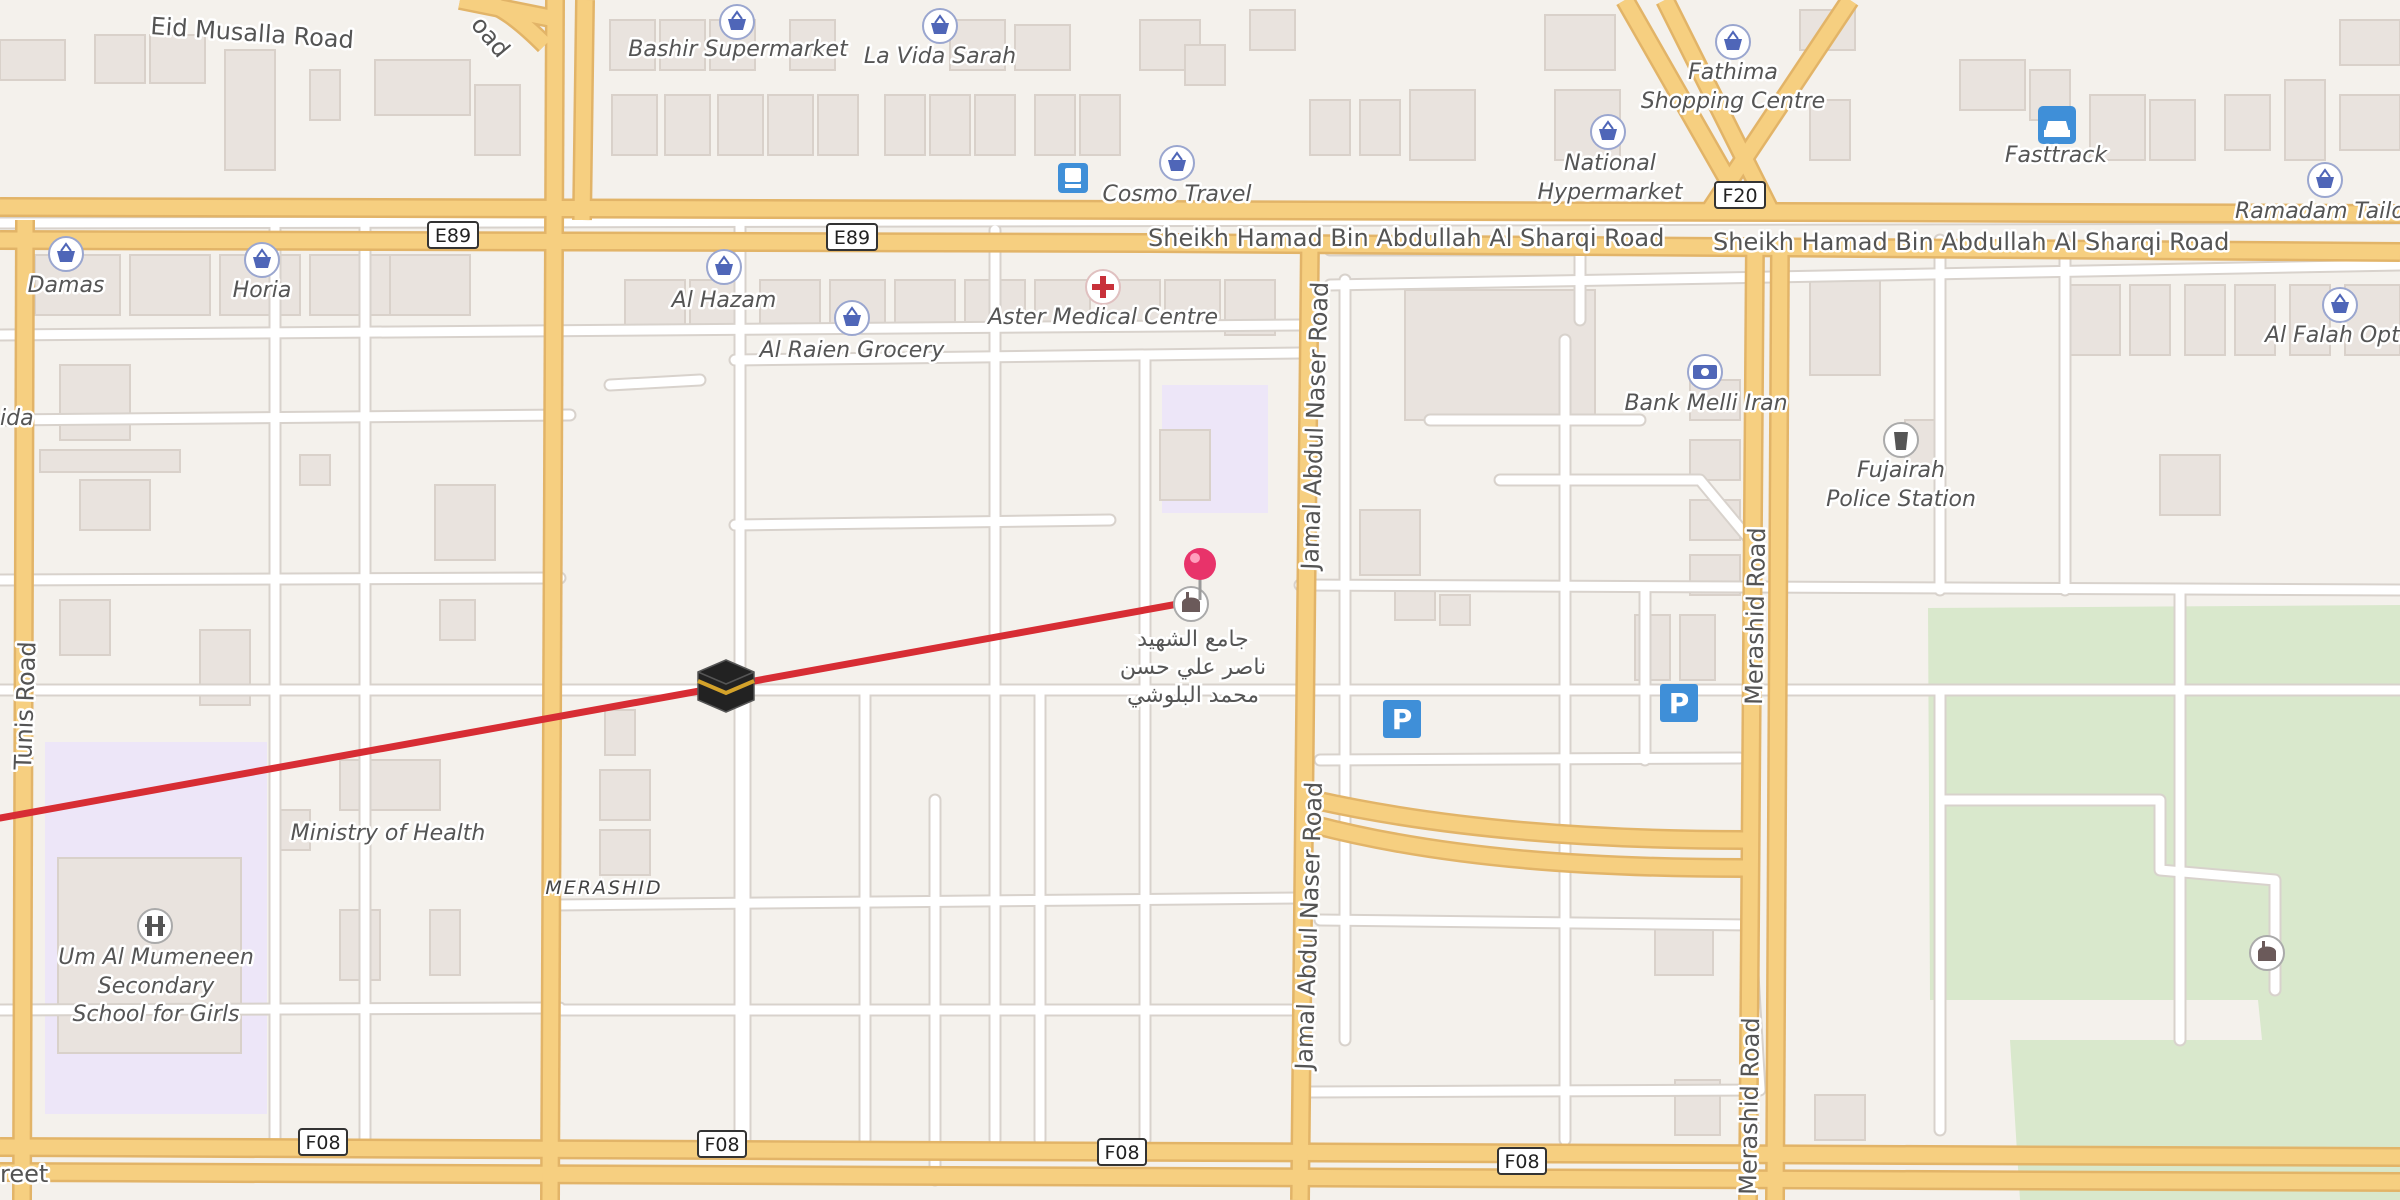 Image resolution: width=2400 pixels, height=1200 pixels. I want to click on shield-e89-left: E89, so click(453, 235).